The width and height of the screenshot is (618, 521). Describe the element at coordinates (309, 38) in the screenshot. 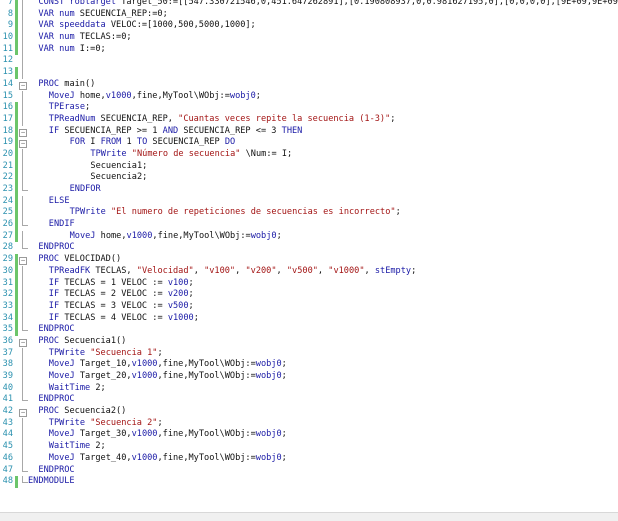

I see `code-line: 10 VAR num TECLAS:=0;` at that location.